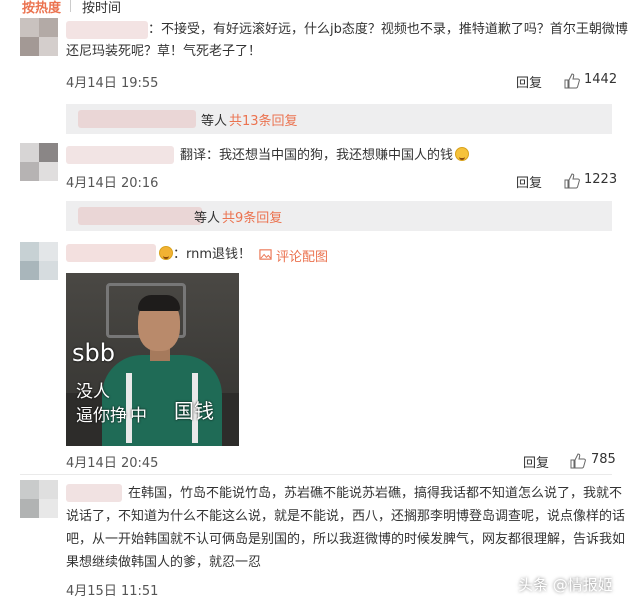 This screenshot has height=607, width=630. I want to click on comment-timestamp: 4月14日 20:45, so click(112, 463).